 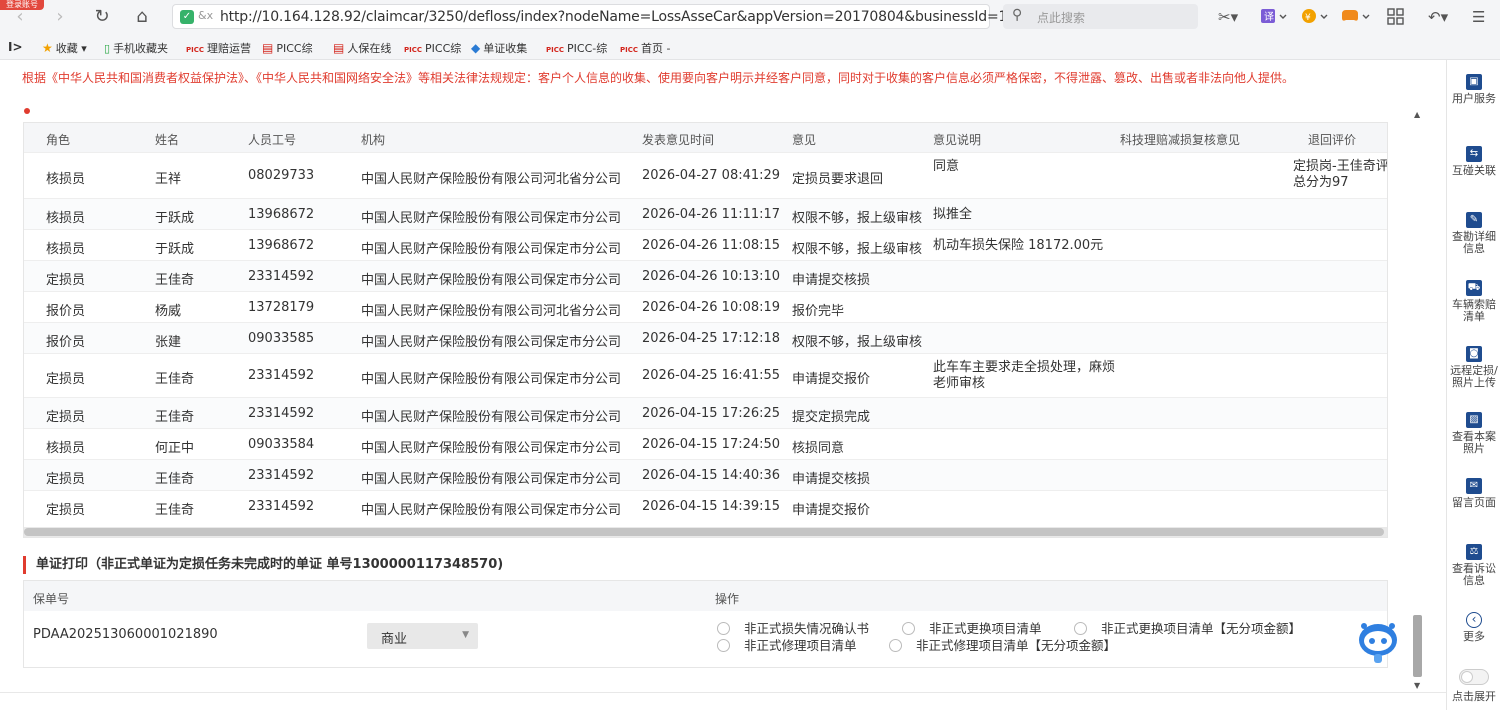 What do you see at coordinates (711, 338) in the screenshot?
I see `cell-time: 2026-04-25 17:12:18` at bounding box center [711, 338].